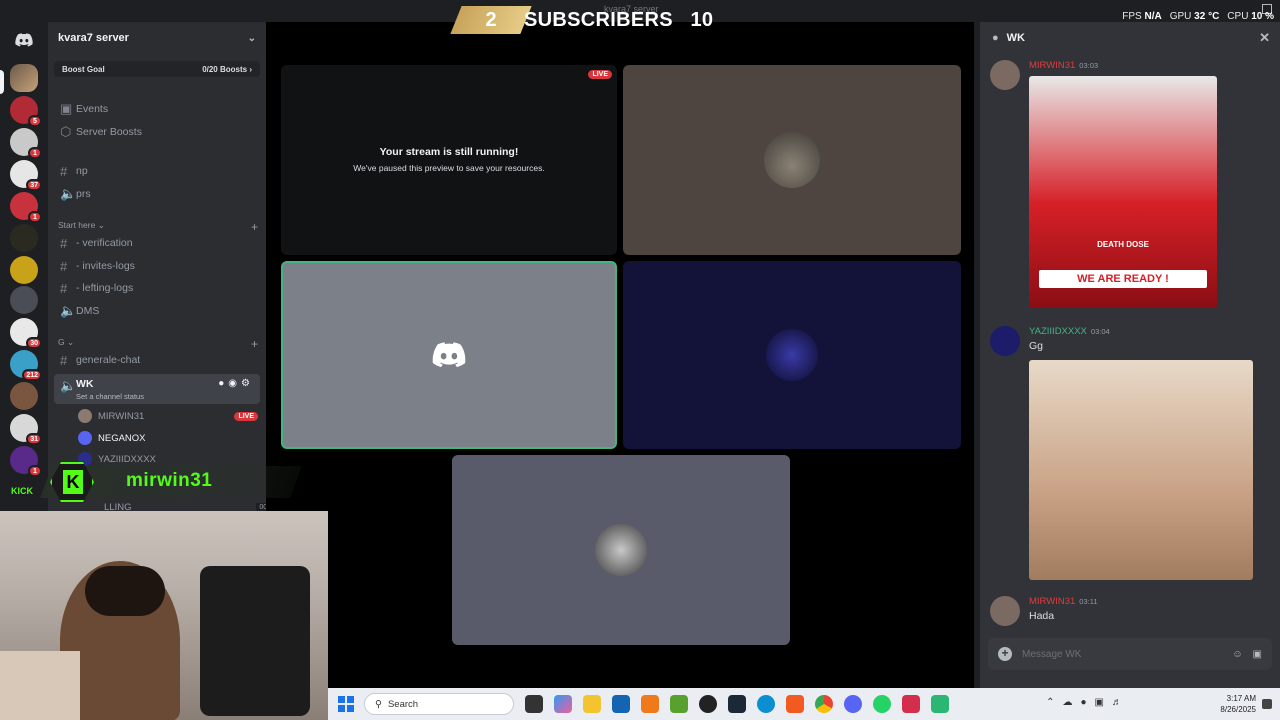 The width and height of the screenshot is (1280, 720). Describe the element at coordinates (157, 311) in the screenshot. I see `channel-dms: 🔈 DMS` at that location.